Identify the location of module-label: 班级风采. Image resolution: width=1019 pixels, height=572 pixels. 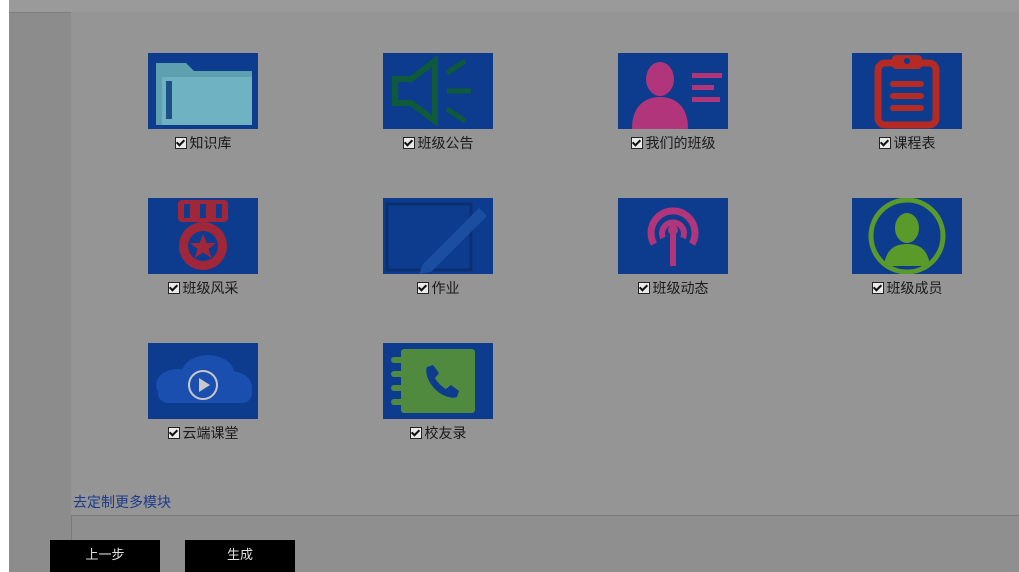
(210, 289).